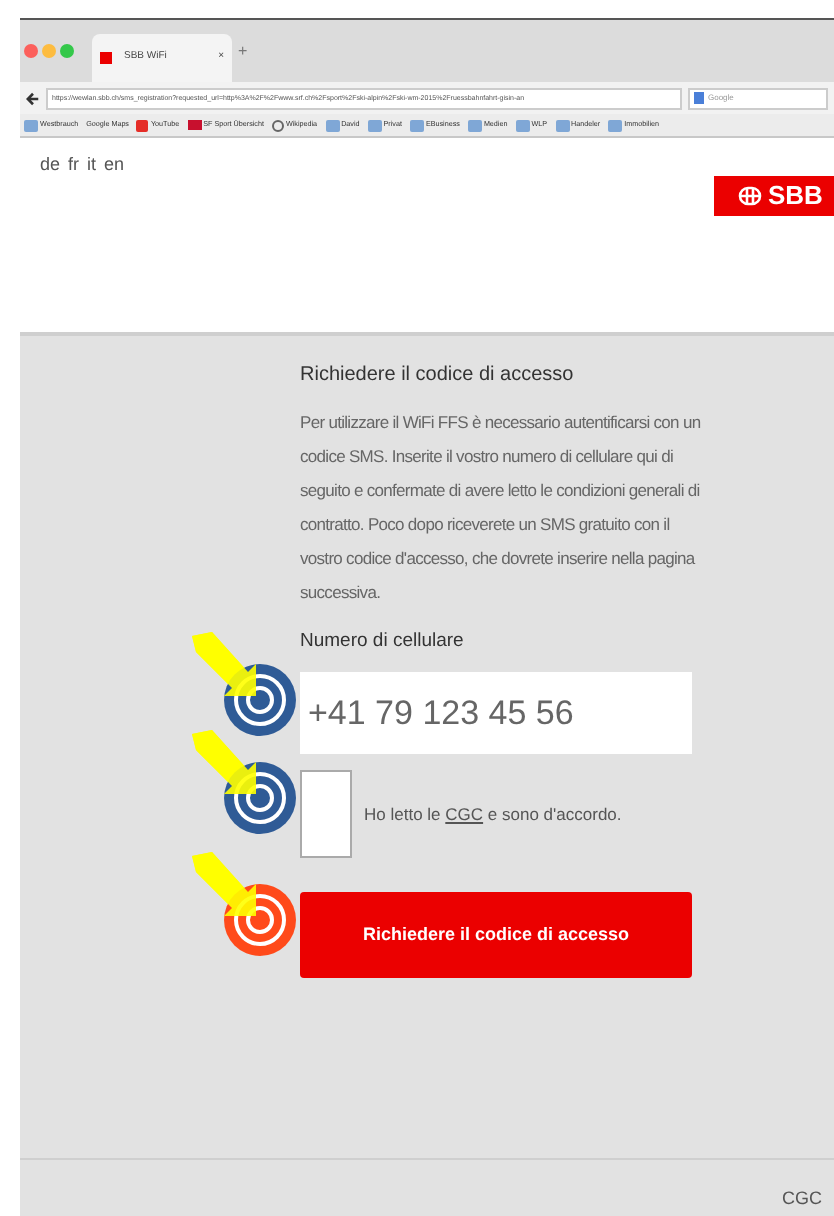  Describe the element at coordinates (50, 165) in the screenshot. I see `language-link: de` at that location.